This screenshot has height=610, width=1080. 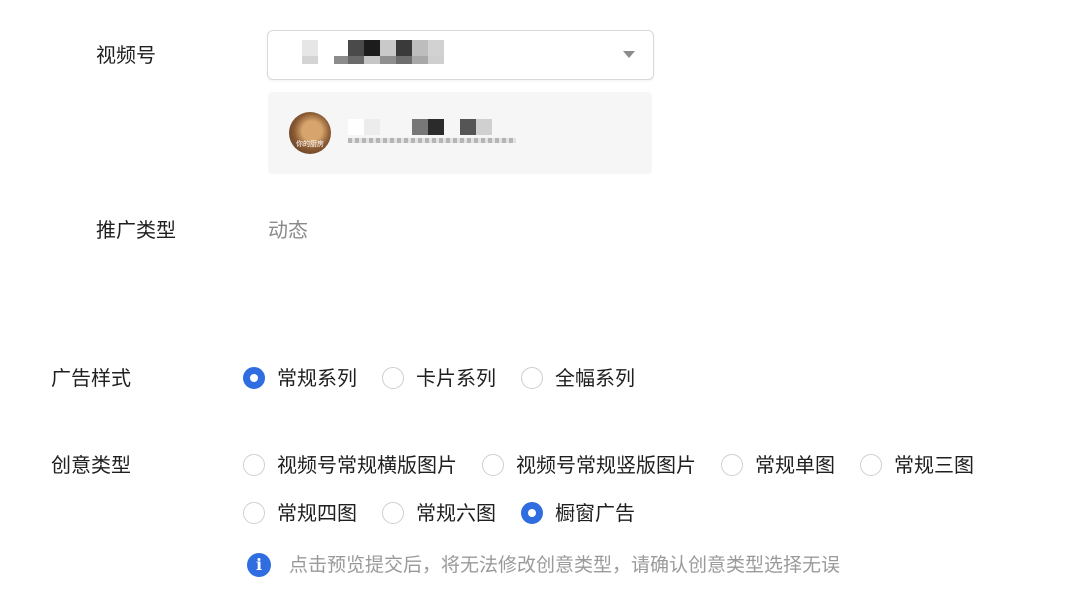 I want to click on radio-creative-single-image: 常规单图, so click(x=778, y=465).